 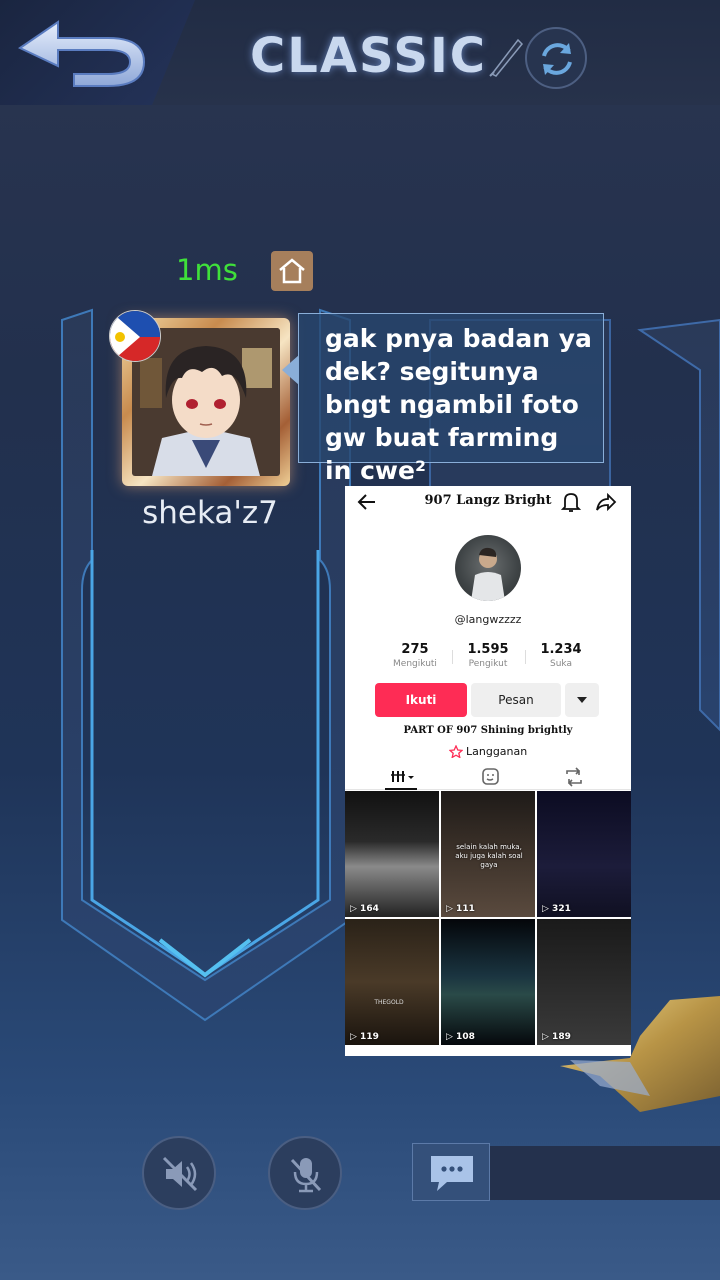 I want to click on stat-label: Mengikuti, so click(x=415, y=664).